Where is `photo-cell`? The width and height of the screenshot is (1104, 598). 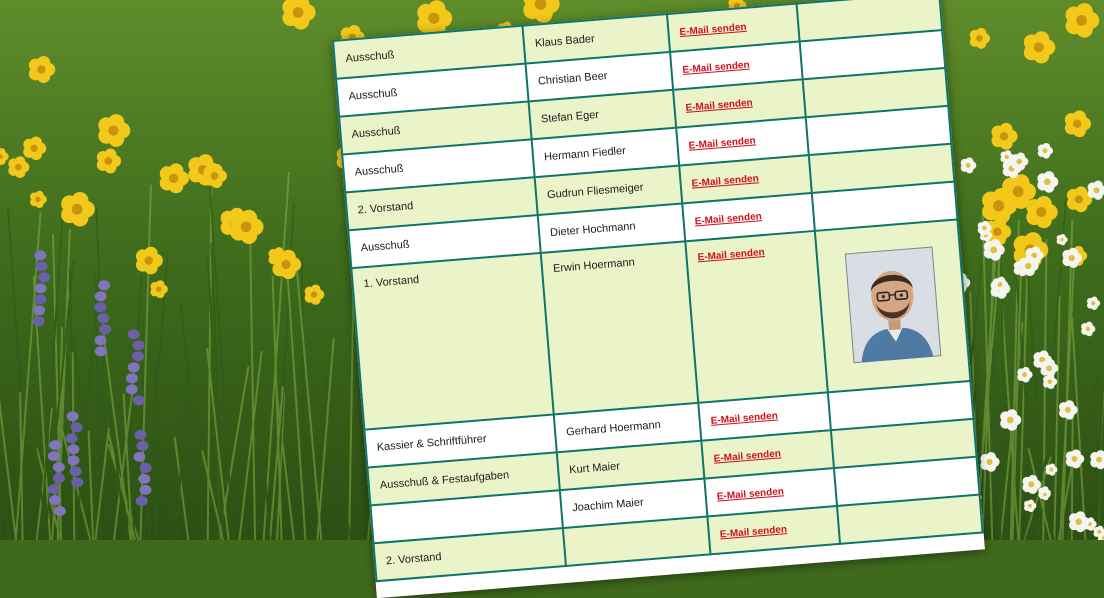
photo-cell is located at coordinates (893, 305).